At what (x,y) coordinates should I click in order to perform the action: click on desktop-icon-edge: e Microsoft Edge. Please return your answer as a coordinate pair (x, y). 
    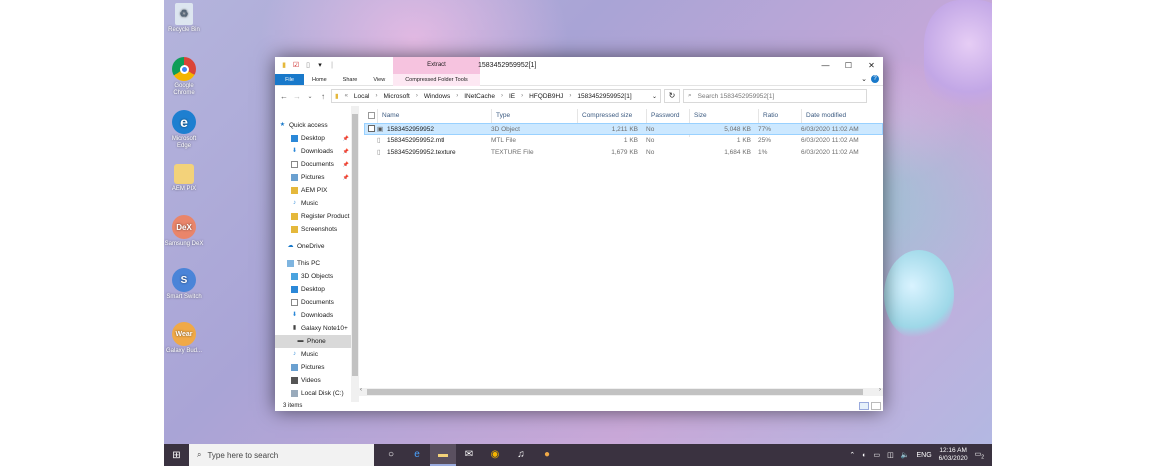
    Looking at the image, I should click on (184, 130).